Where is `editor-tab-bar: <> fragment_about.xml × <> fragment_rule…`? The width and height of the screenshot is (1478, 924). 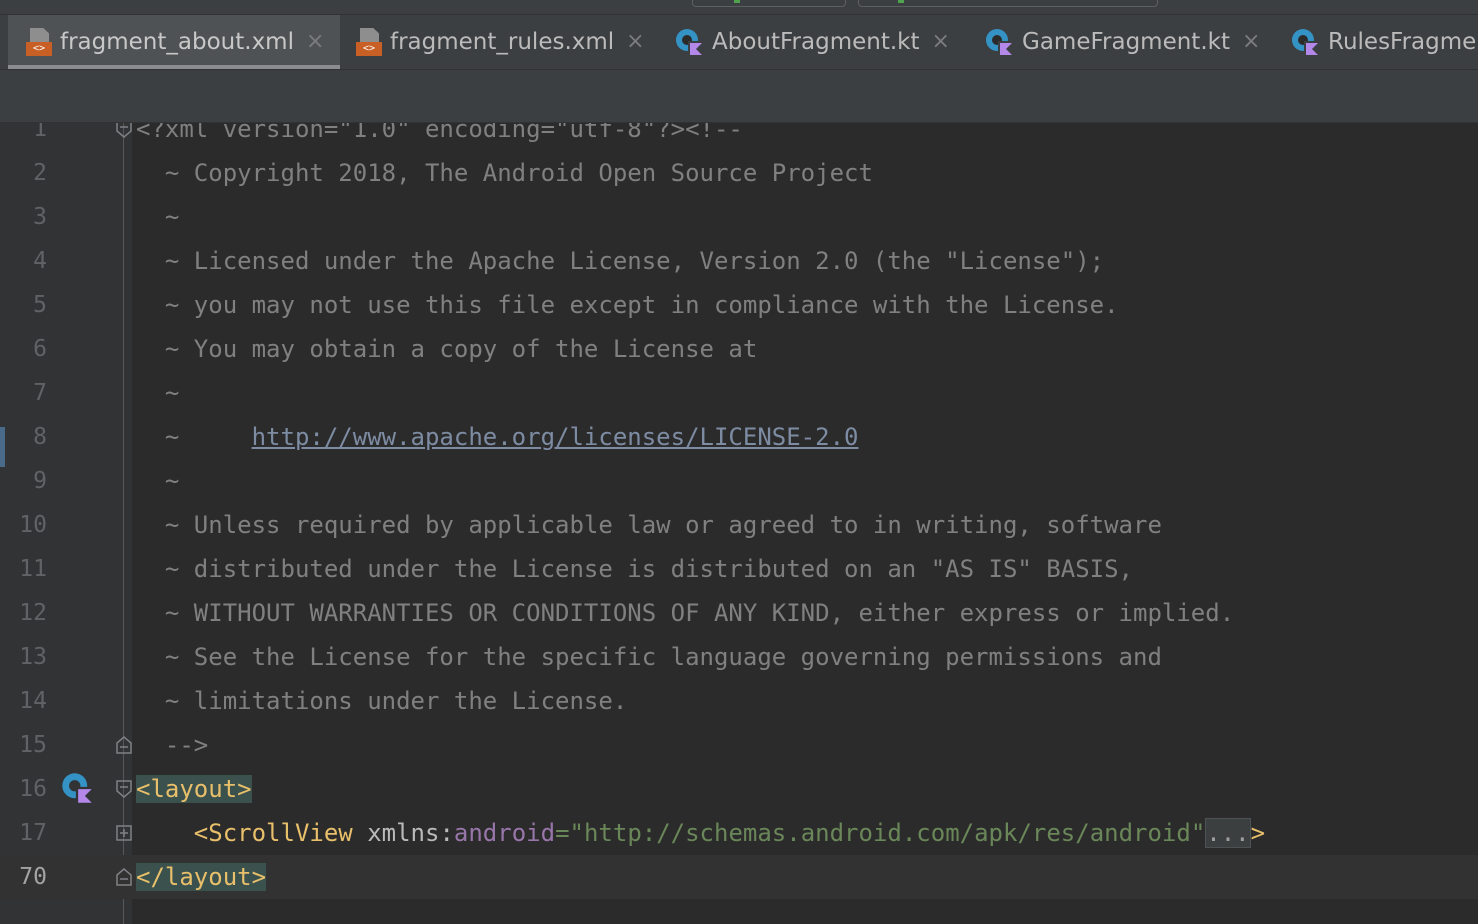
editor-tab-bar: <> fragment_about.xml × <> fragment_rule… is located at coordinates (739, 42).